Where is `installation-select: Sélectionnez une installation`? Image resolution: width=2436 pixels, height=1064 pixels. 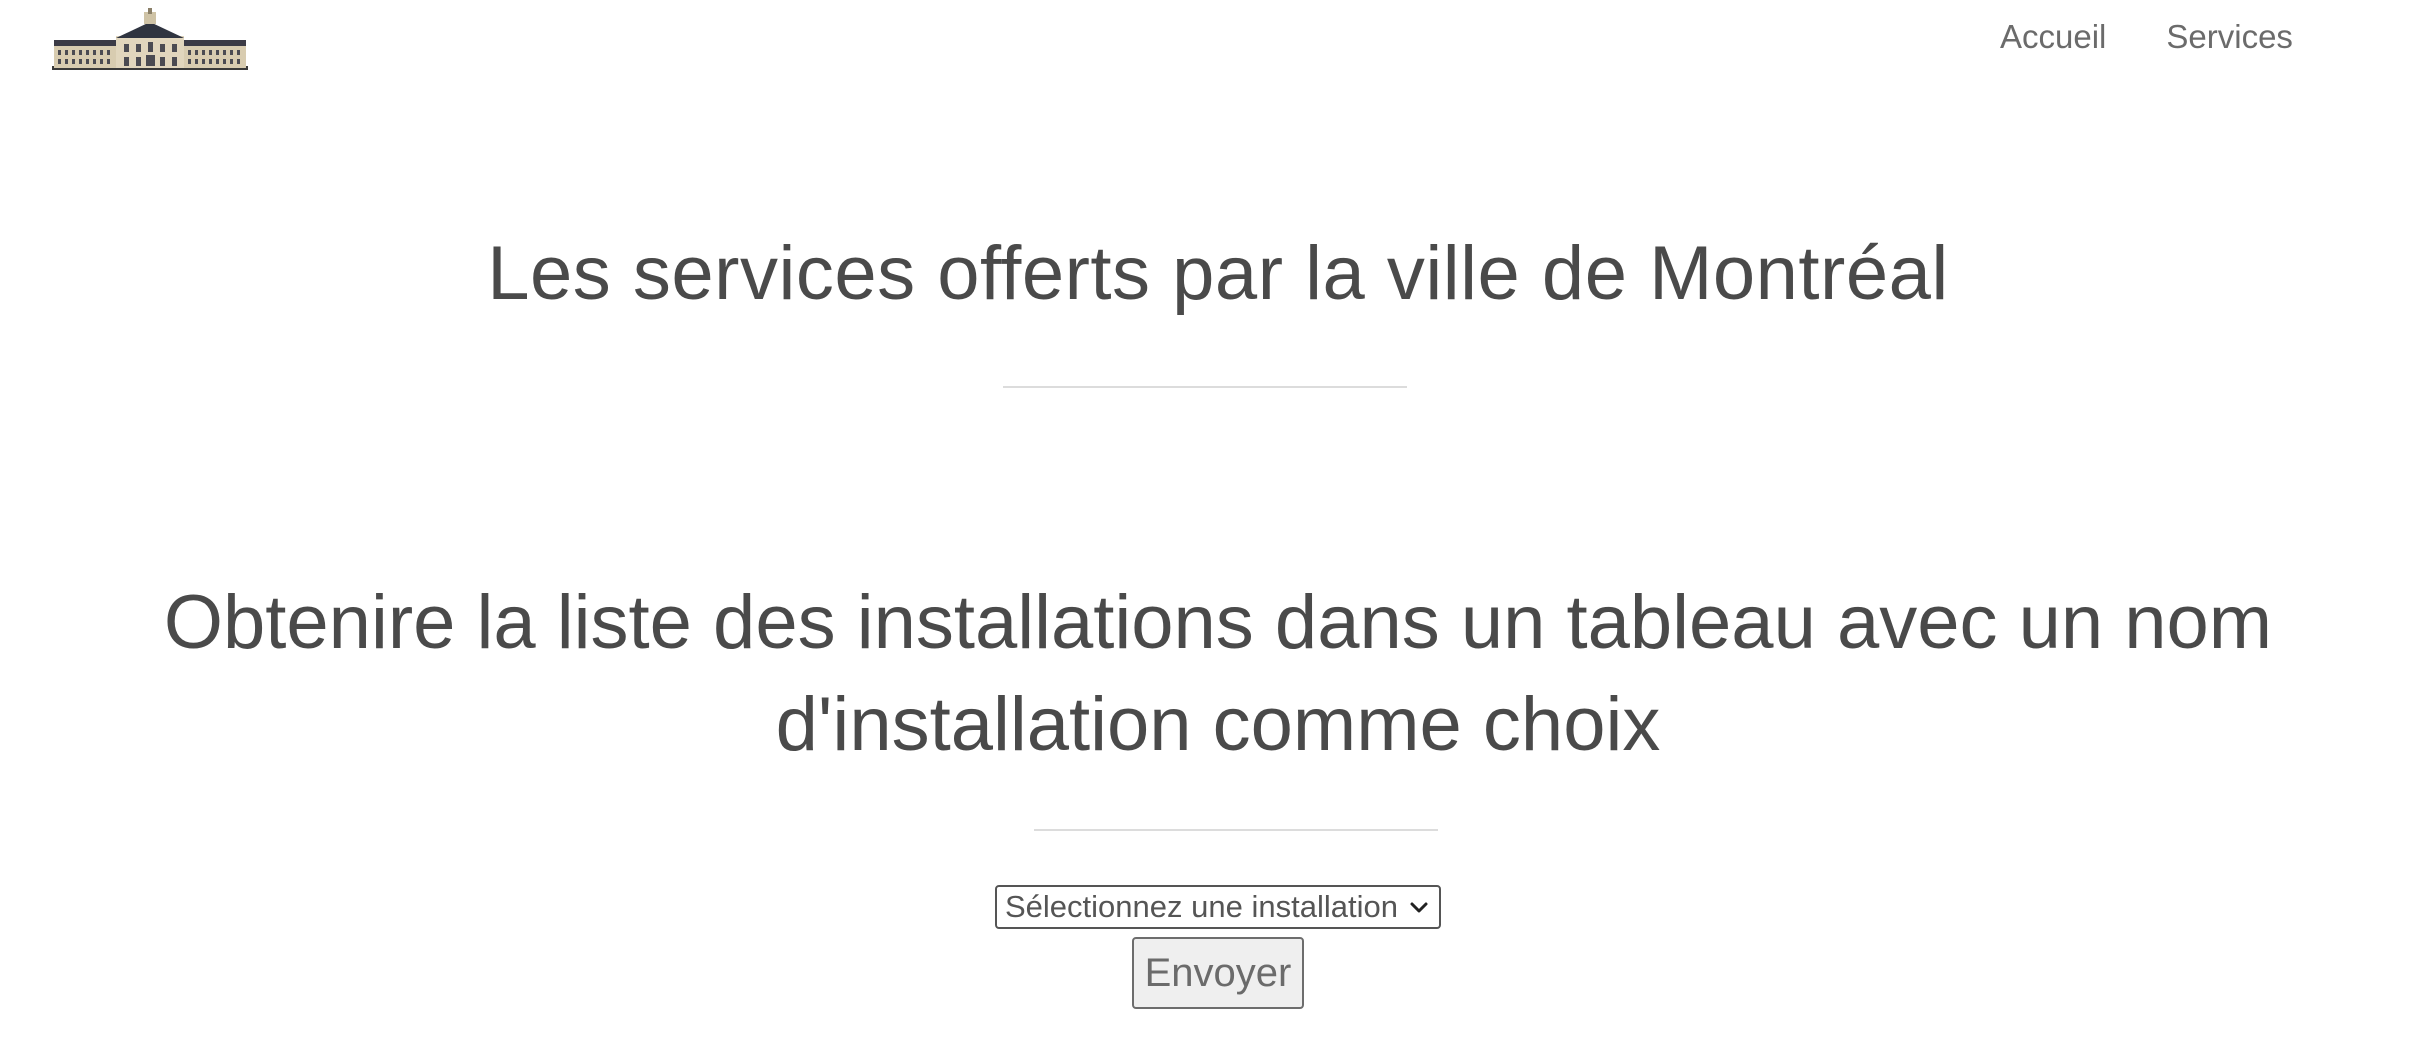 installation-select: Sélectionnez une installation is located at coordinates (1218, 907).